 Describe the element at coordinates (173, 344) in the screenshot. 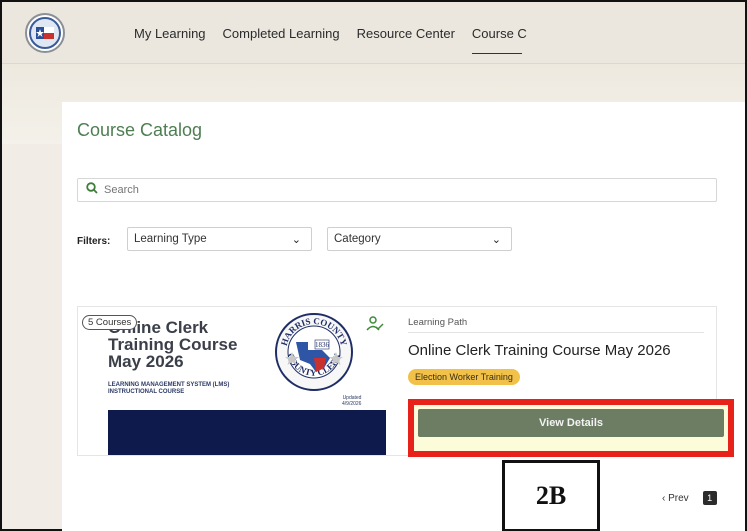

I see `thumbnail-title-line: Training Course` at that location.